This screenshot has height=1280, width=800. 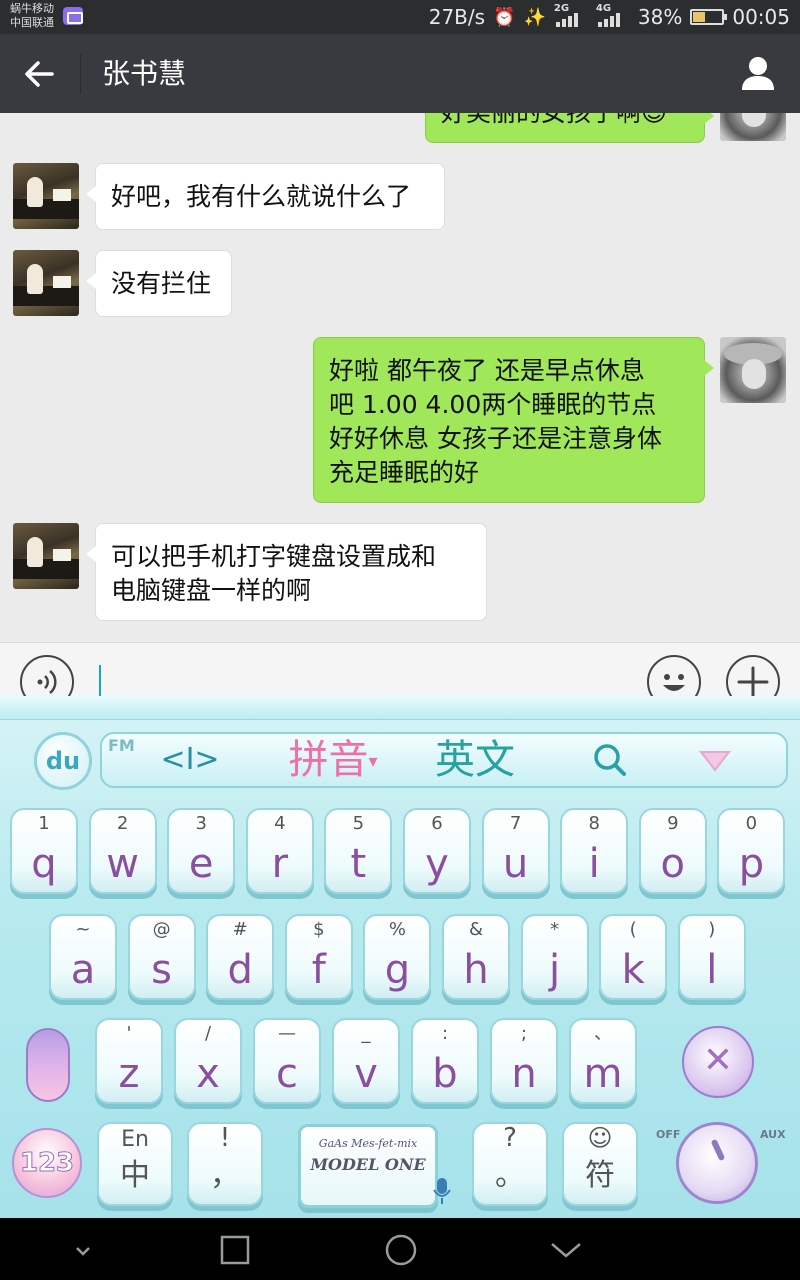 I want to click on key-sub-label: ', so click(x=129, y=1033).